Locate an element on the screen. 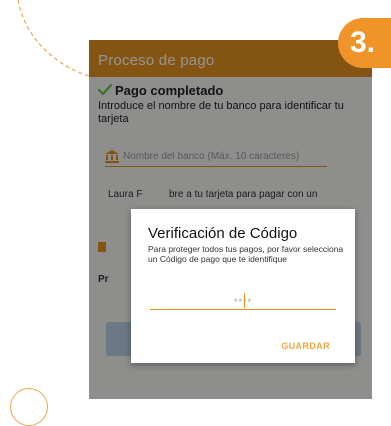 Image resolution: width=391 pixels, height=426 pixels. save-button: GUARDAR is located at coordinates (305, 346).